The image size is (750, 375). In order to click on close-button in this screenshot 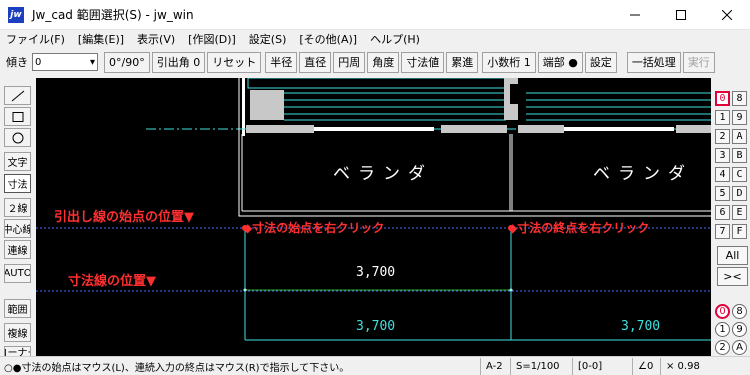, I will do `click(727, 15)`.